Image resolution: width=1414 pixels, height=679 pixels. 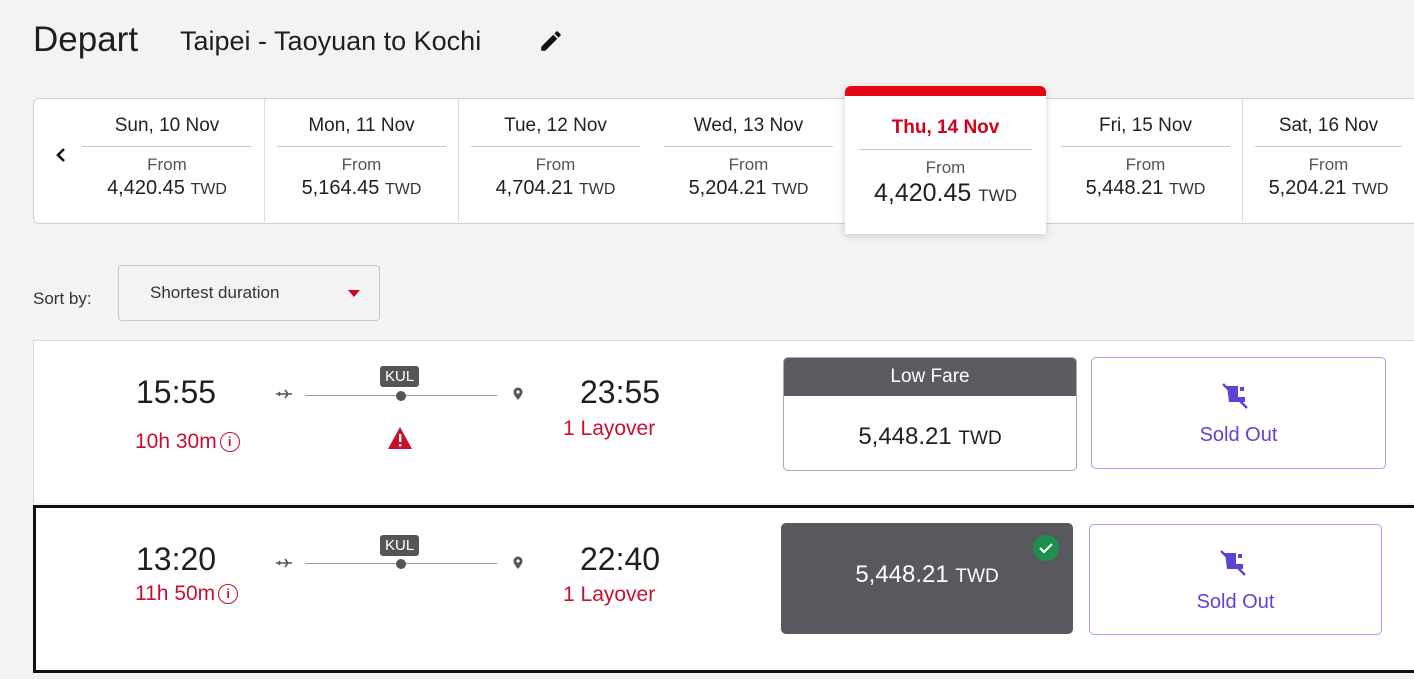 What do you see at coordinates (215, 292) in the screenshot?
I see `sort-value: Shortest duration` at bounding box center [215, 292].